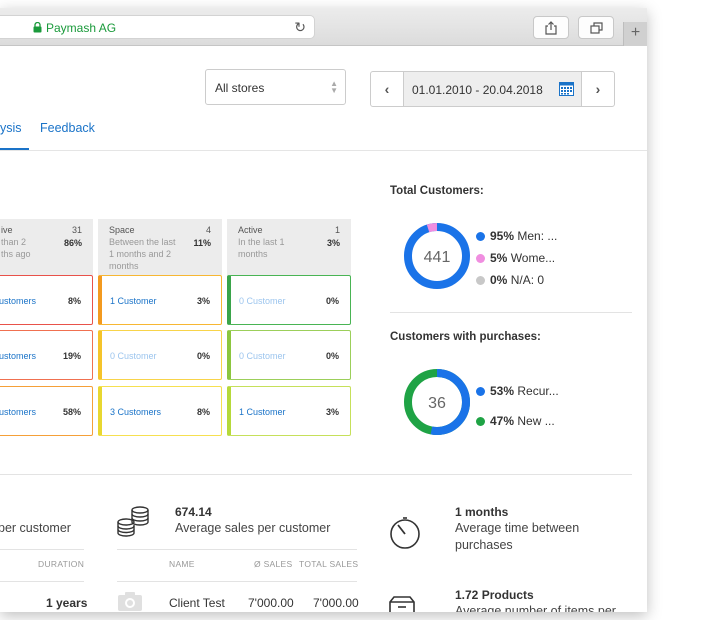 This screenshot has width=720, height=620. What do you see at coordinates (492, 89) in the screenshot?
I see `date-range-field: 01.01.2010 - 20.04.2018` at bounding box center [492, 89].